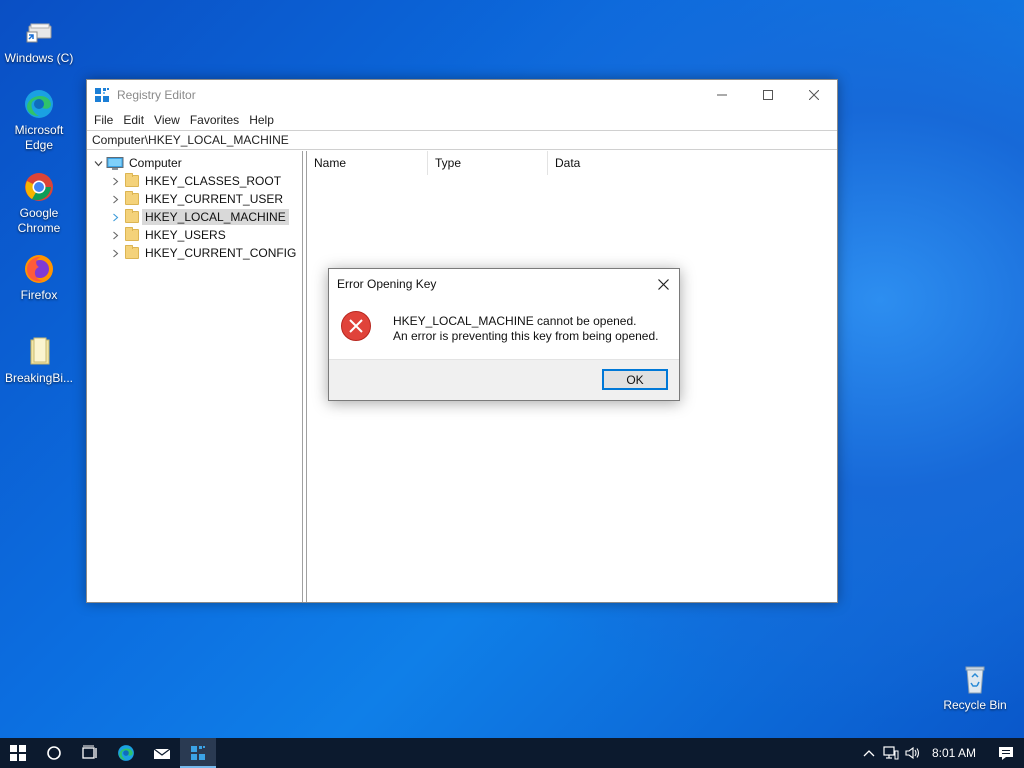 This screenshot has width=1024, height=768. I want to click on network-icon, so click(891, 753).